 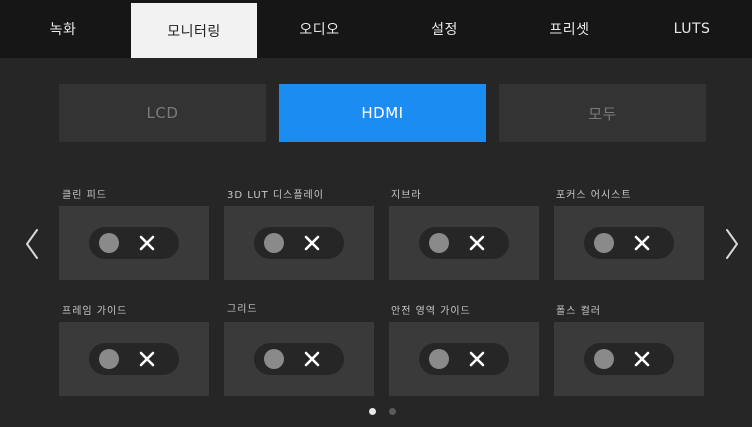 I want to click on frame-guides-cell, so click(x=134, y=359).